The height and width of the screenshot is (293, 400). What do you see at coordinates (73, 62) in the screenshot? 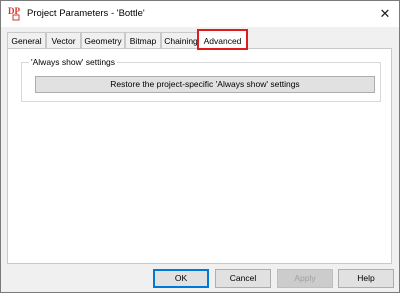
I see `group-label: 'Always show' settings` at bounding box center [73, 62].